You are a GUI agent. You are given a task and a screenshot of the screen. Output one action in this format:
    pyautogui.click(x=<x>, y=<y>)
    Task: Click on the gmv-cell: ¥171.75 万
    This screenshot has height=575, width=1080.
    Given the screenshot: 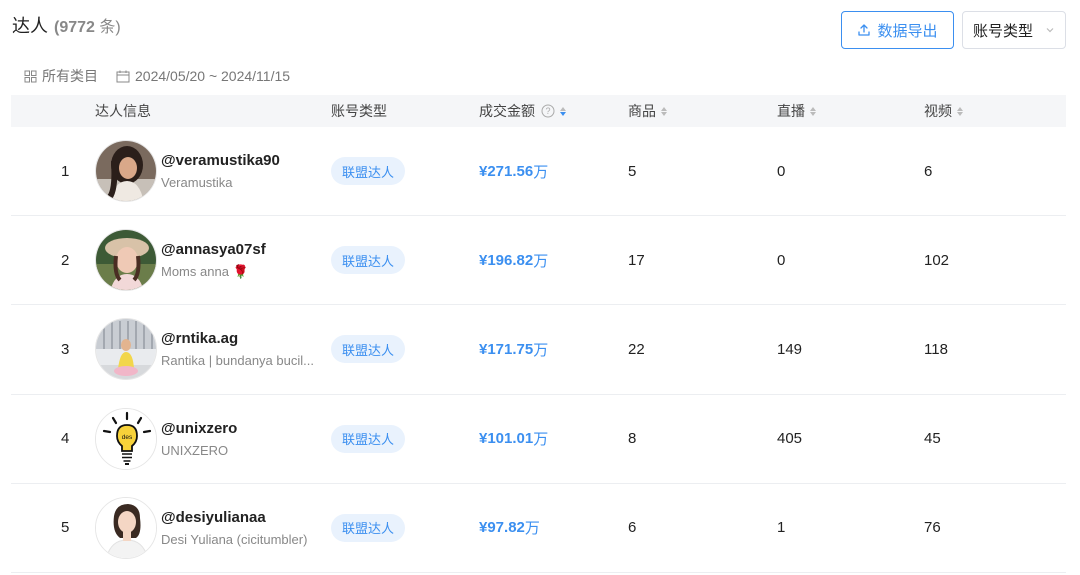 What is the action you would take?
    pyautogui.click(x=513, y=349)
    